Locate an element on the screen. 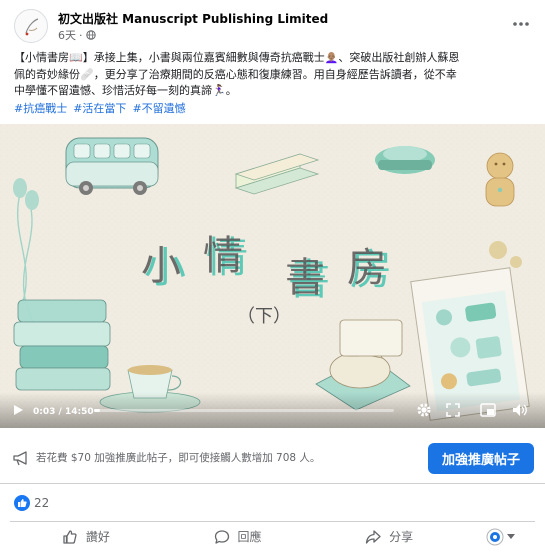  video-subtitle: （下） is located at coordinates (264, 316).